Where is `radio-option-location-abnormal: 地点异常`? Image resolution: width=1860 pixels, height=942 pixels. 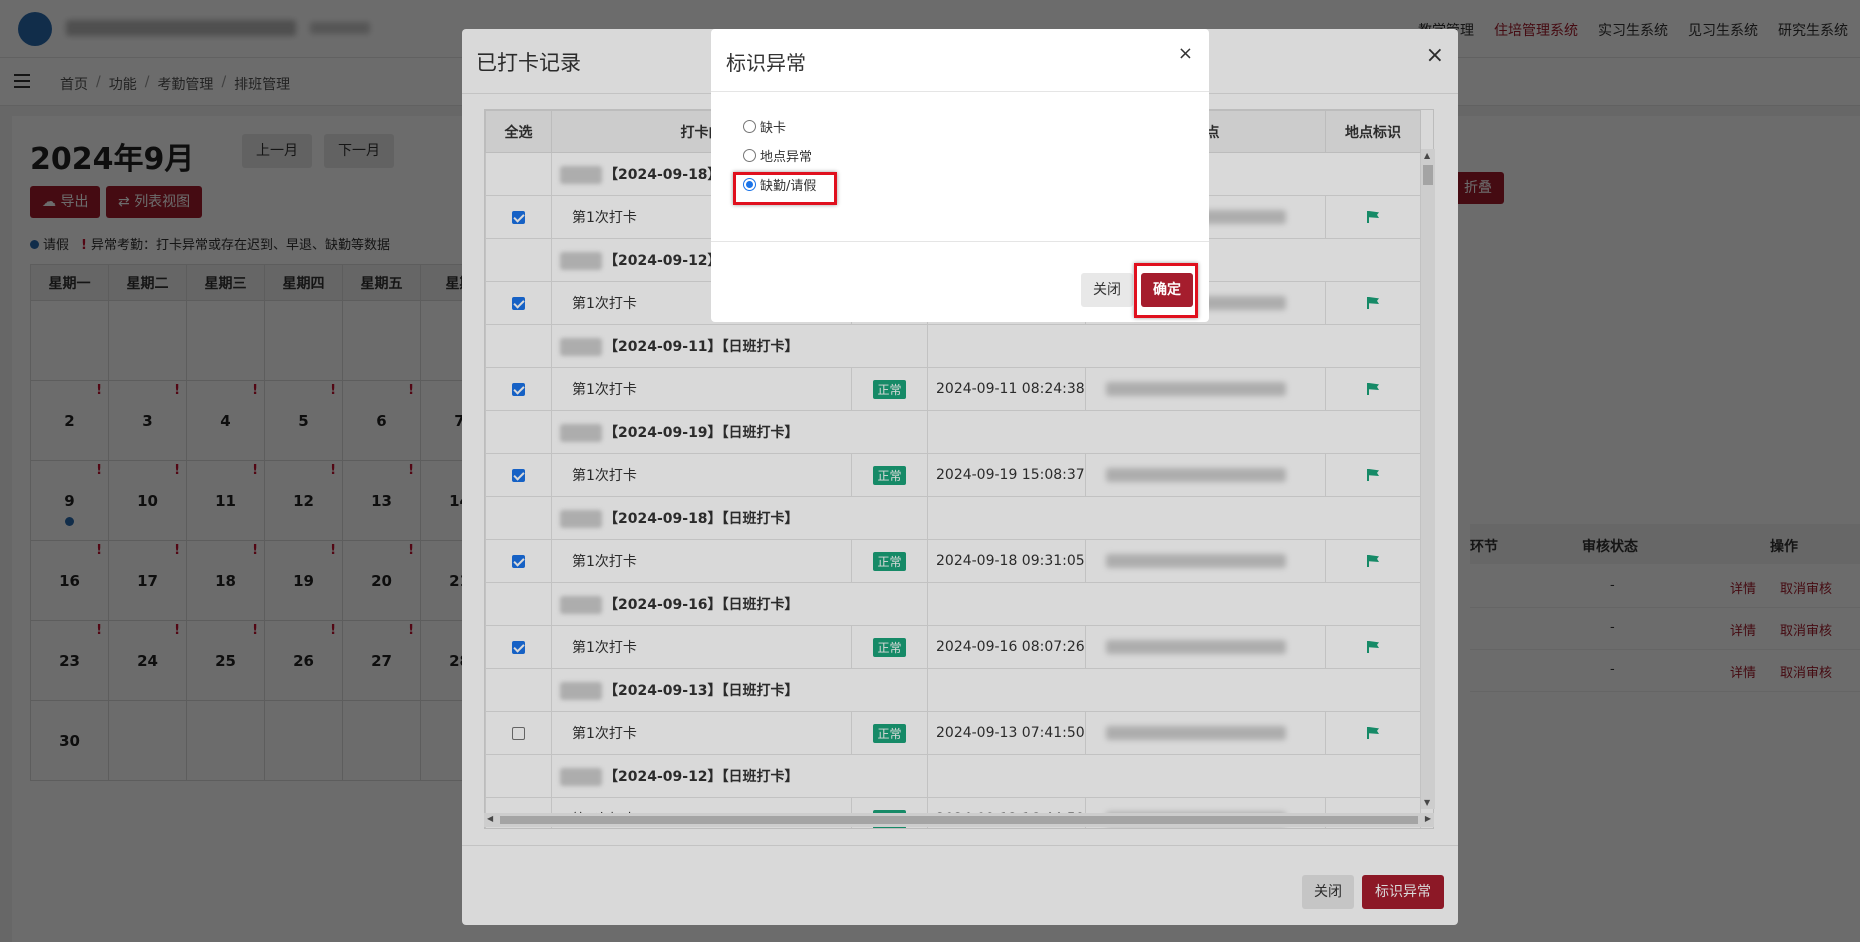
radio-option-location-abnormal: 地点异常 is located at coordinates (777, 155).